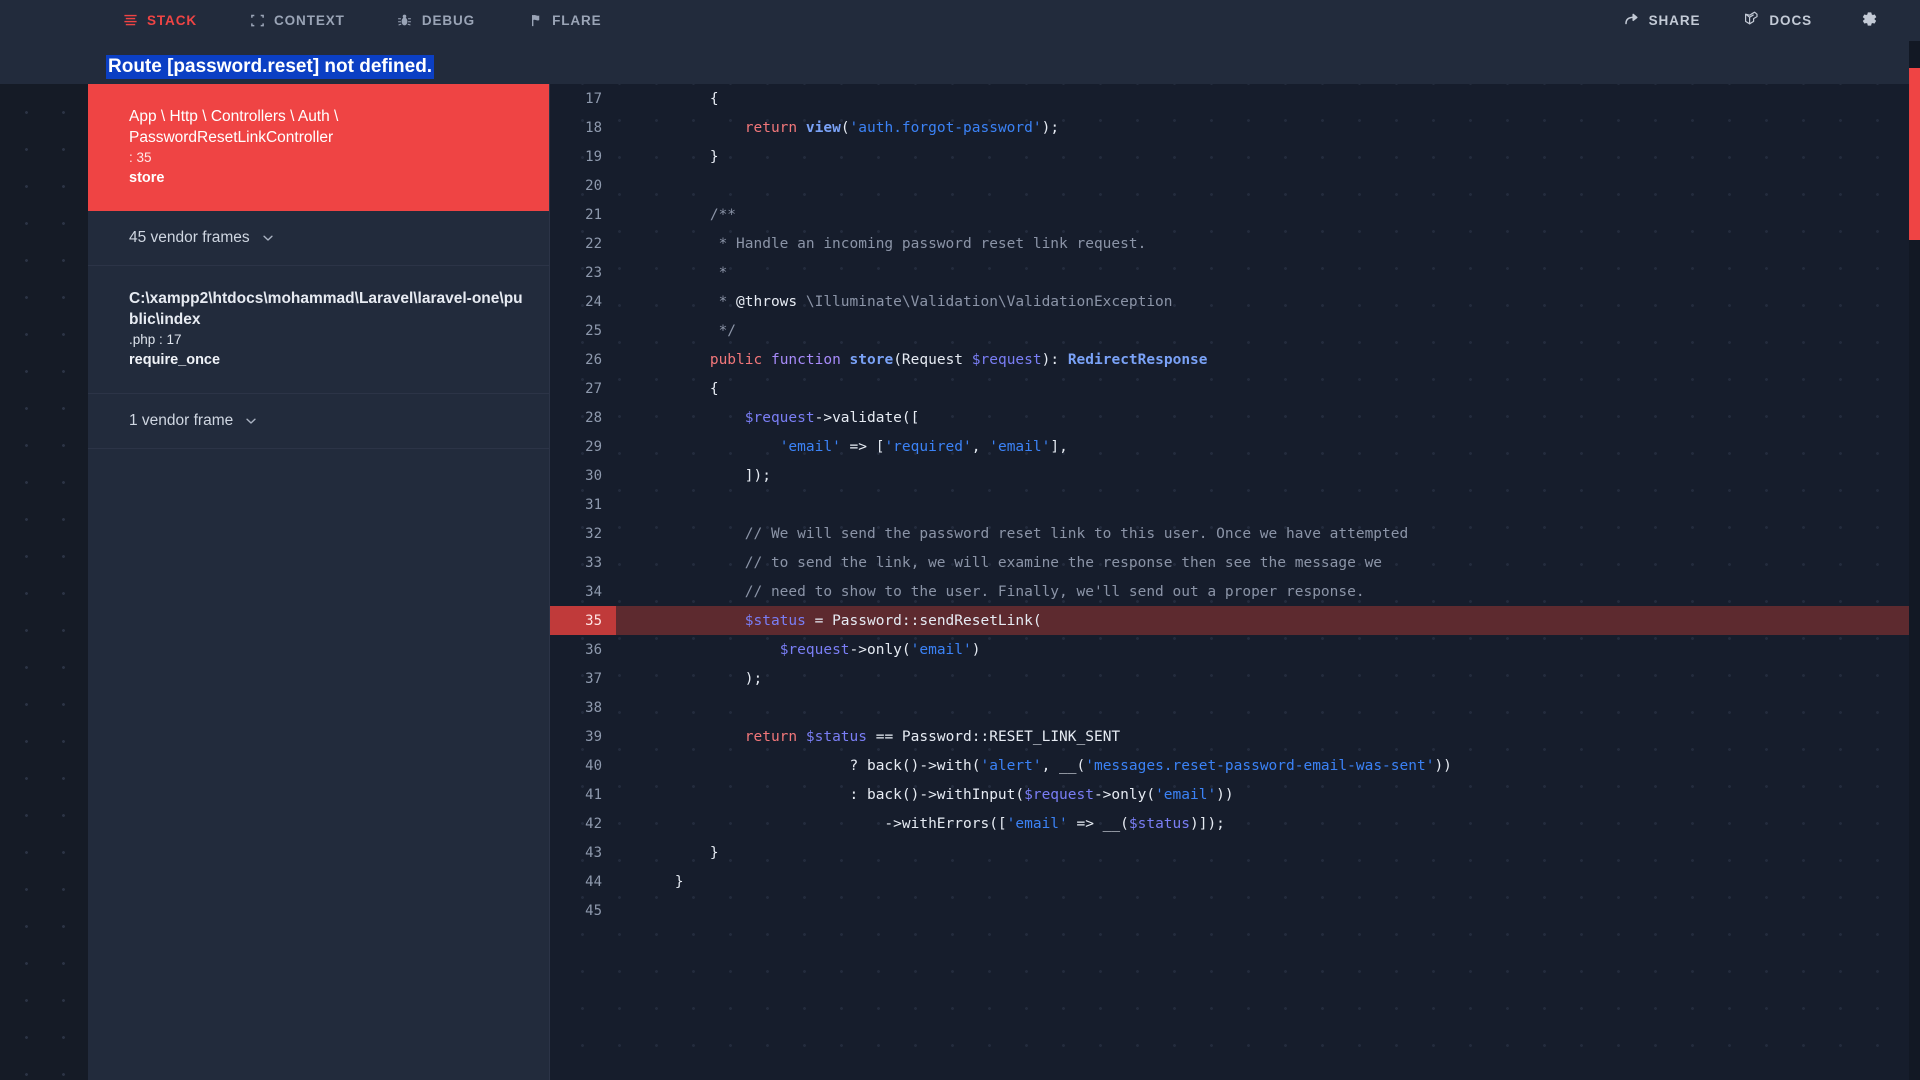  Describe the element at coordinates (1235, 417) in the screenshot. I see `code-line: 28 $request->validate([` at that location.